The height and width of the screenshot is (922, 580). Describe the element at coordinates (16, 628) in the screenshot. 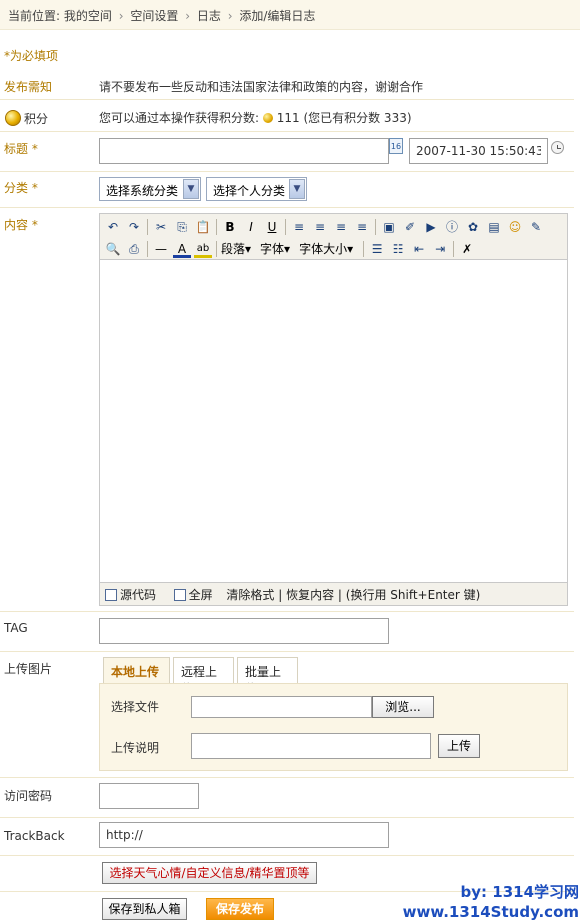

I see `tag-label: TAG` at that location.